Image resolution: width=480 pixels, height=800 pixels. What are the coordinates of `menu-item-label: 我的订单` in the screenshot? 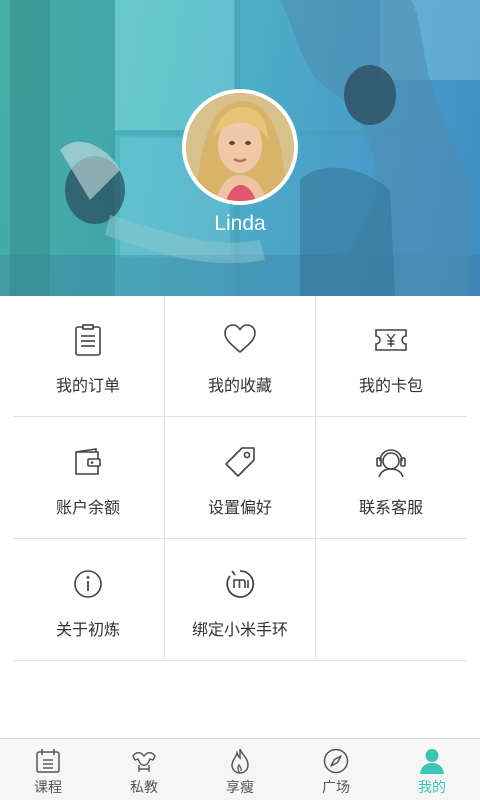 It's located at (87, 385).